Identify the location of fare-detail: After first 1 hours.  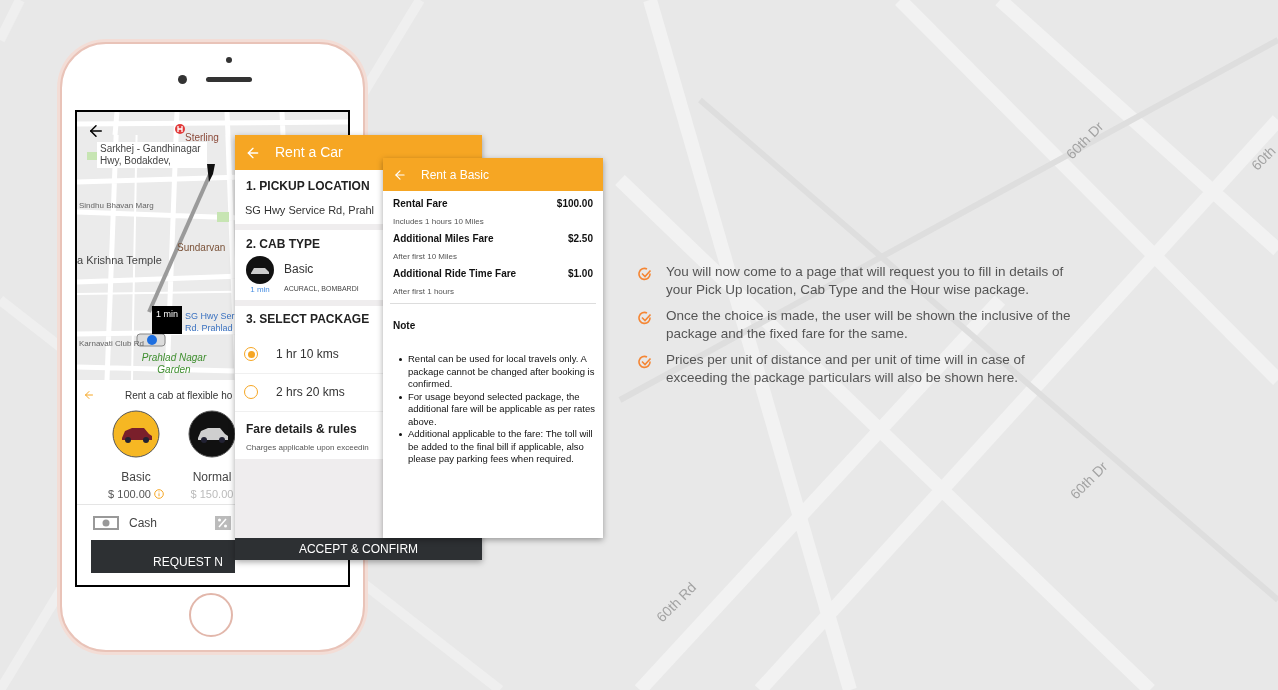
(424, 292).